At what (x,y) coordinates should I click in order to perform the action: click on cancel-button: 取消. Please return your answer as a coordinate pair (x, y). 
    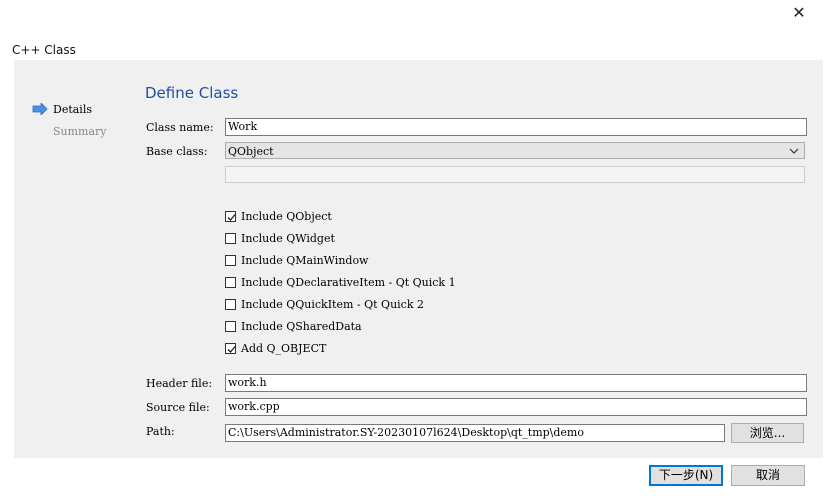
    Looking at the image, I should click on (768, 475).